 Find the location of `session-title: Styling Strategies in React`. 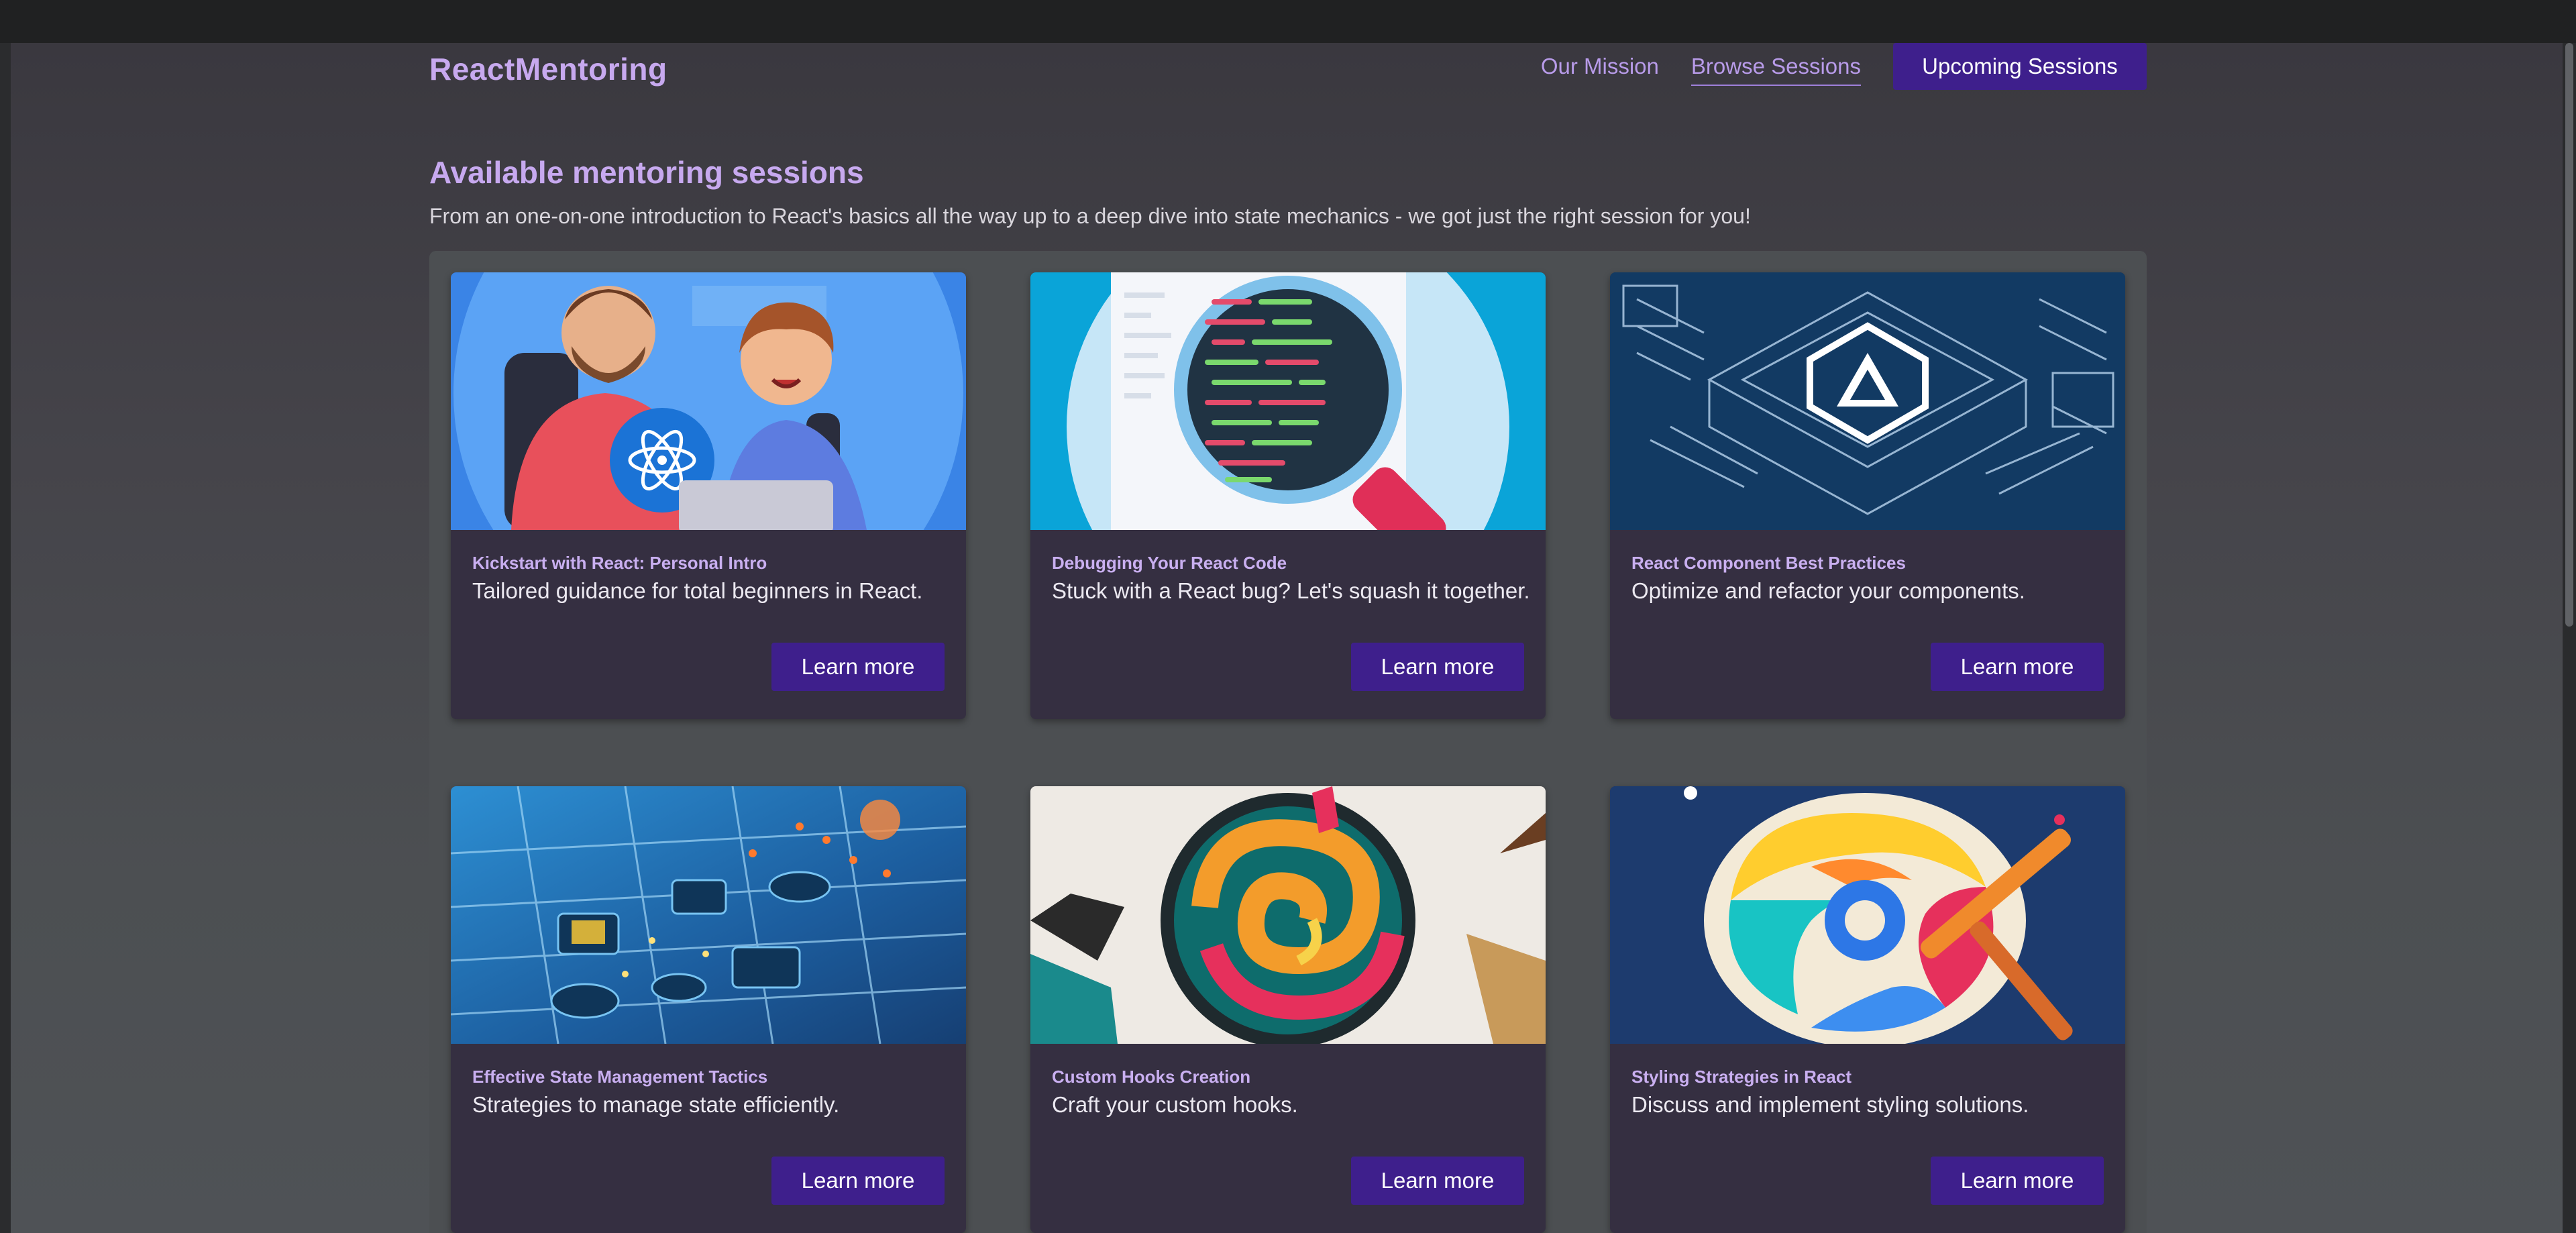

session-title: Styling Strategies in React is located at coordinates (1741, 1077).